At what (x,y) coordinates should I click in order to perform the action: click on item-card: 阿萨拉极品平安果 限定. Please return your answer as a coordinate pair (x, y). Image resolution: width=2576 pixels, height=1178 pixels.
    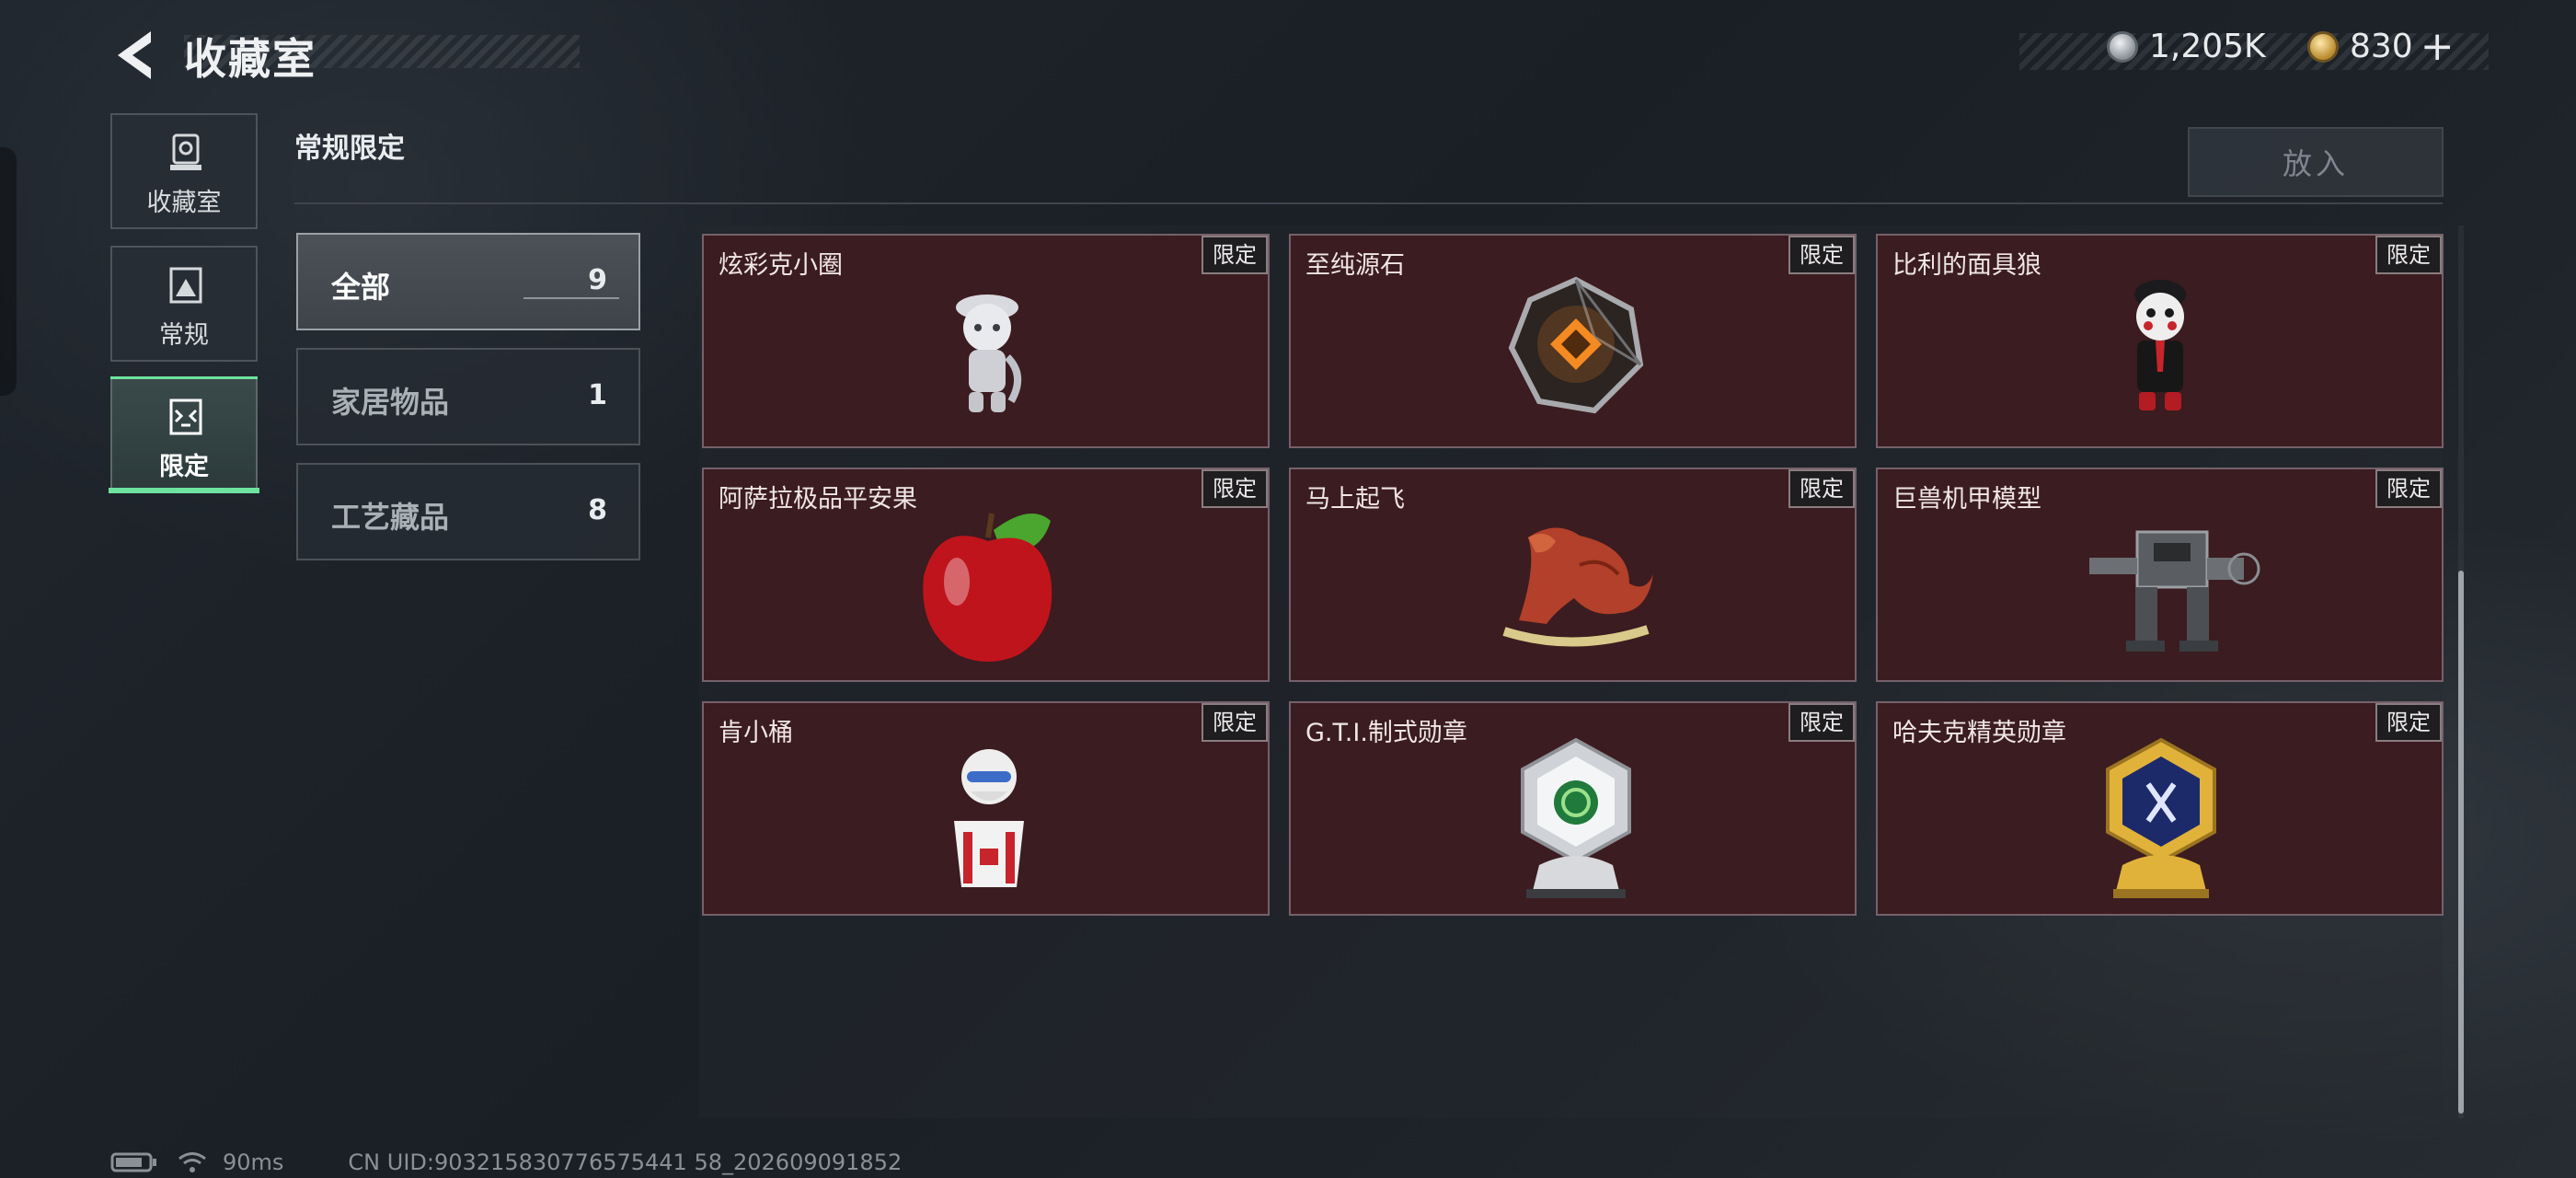
    Looking at the image, I should click on (986, 575).